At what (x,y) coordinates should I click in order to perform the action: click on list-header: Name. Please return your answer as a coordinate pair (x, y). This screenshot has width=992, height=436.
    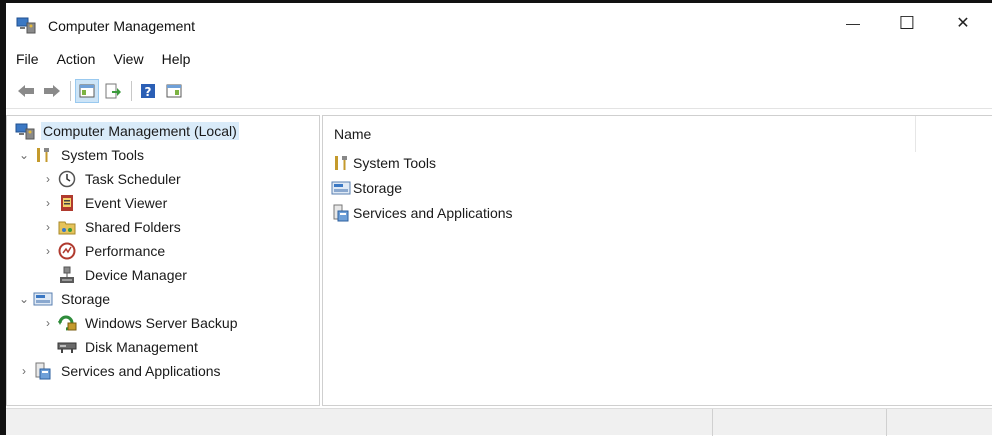
    Looking at the image, I should click on (657, 134).